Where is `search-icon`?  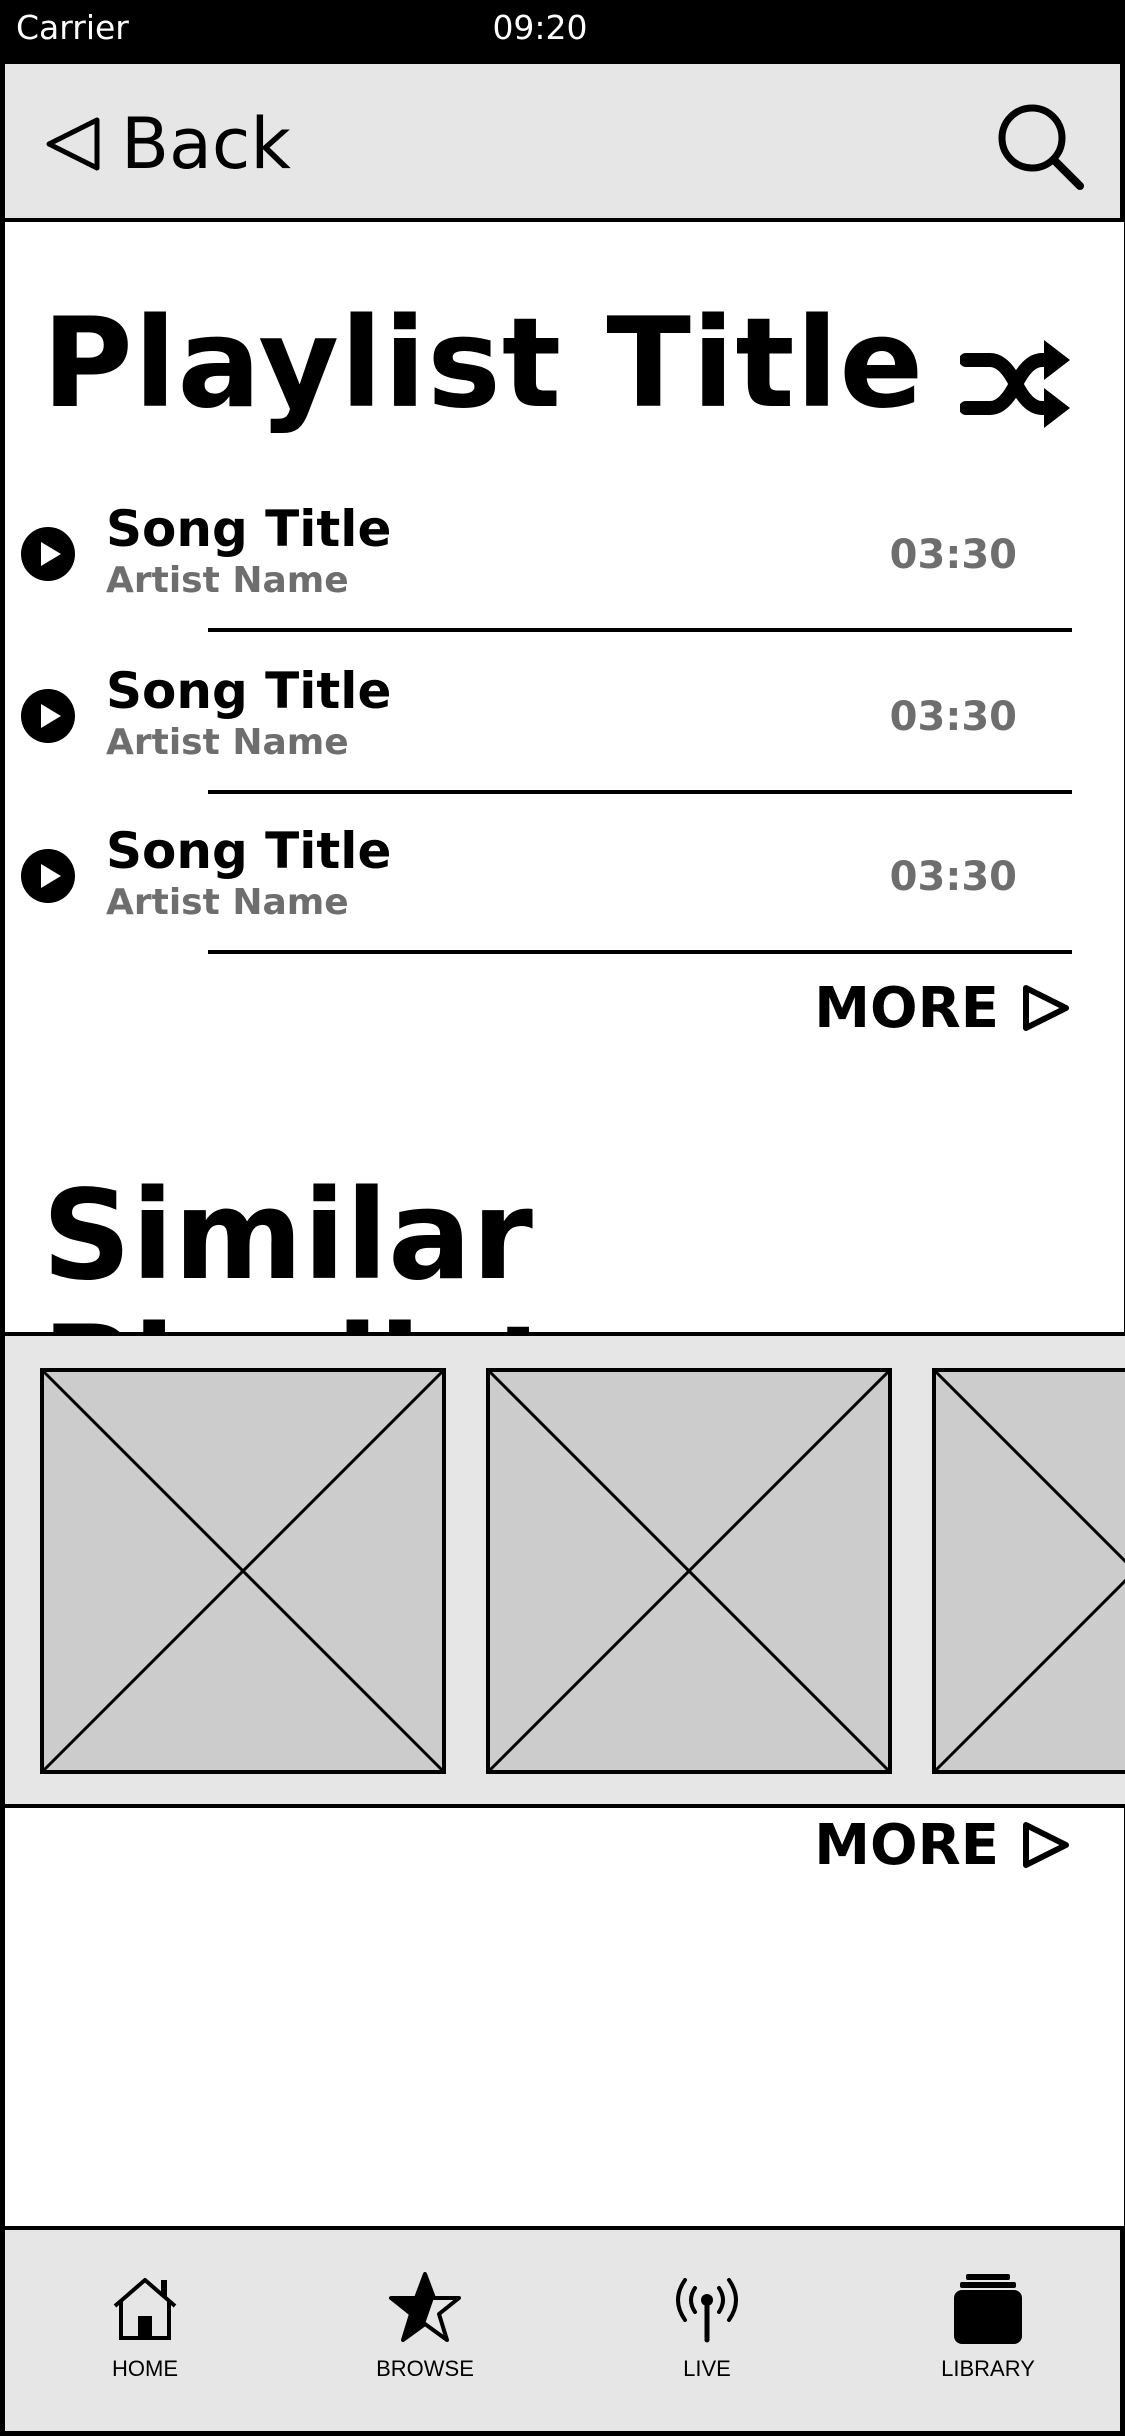
search-icon is located at coordinates (1041, 147).